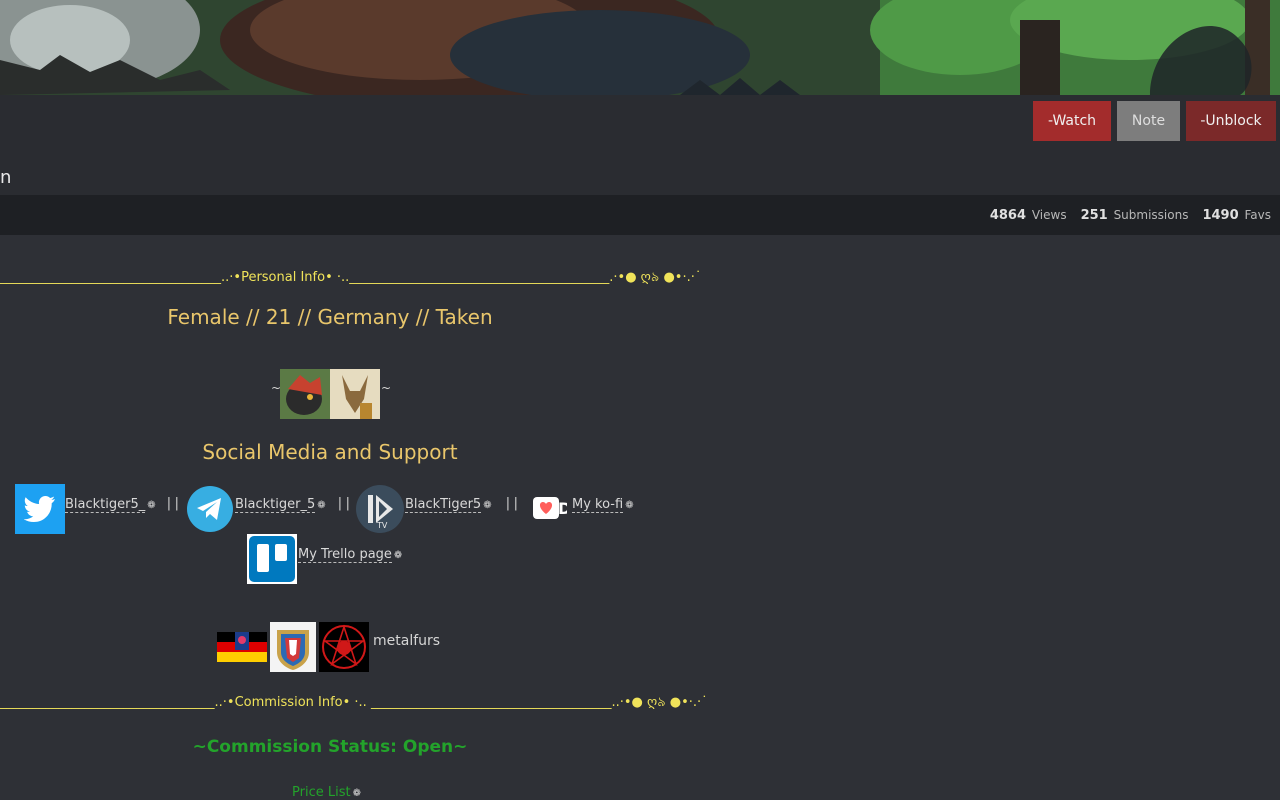  What do you see at coordinates (210, 509) in the screenshot?
I see `telegram-icon` at bounding box center [210, 509].